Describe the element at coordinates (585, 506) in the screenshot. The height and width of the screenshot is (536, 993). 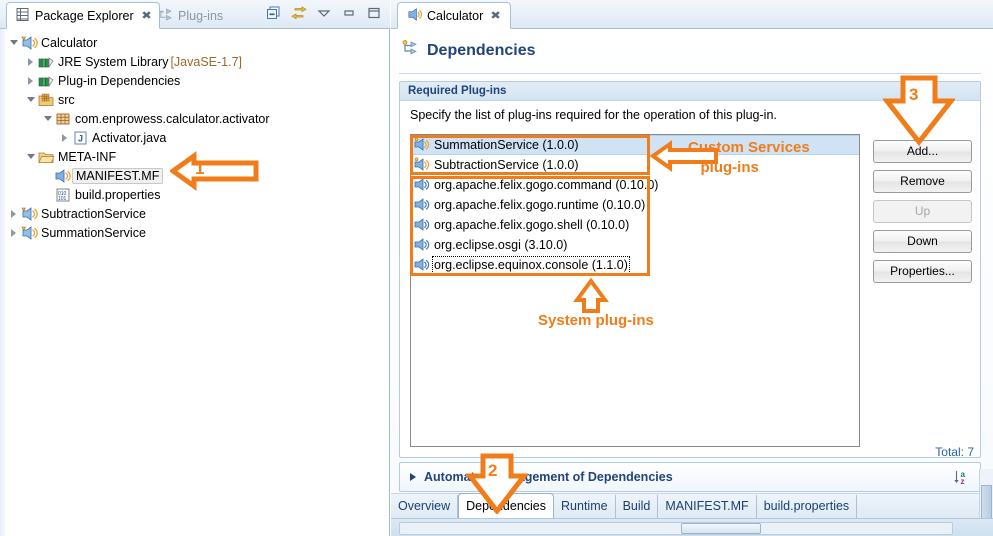
I see `page-tab-runtime: Runtime` at that location.